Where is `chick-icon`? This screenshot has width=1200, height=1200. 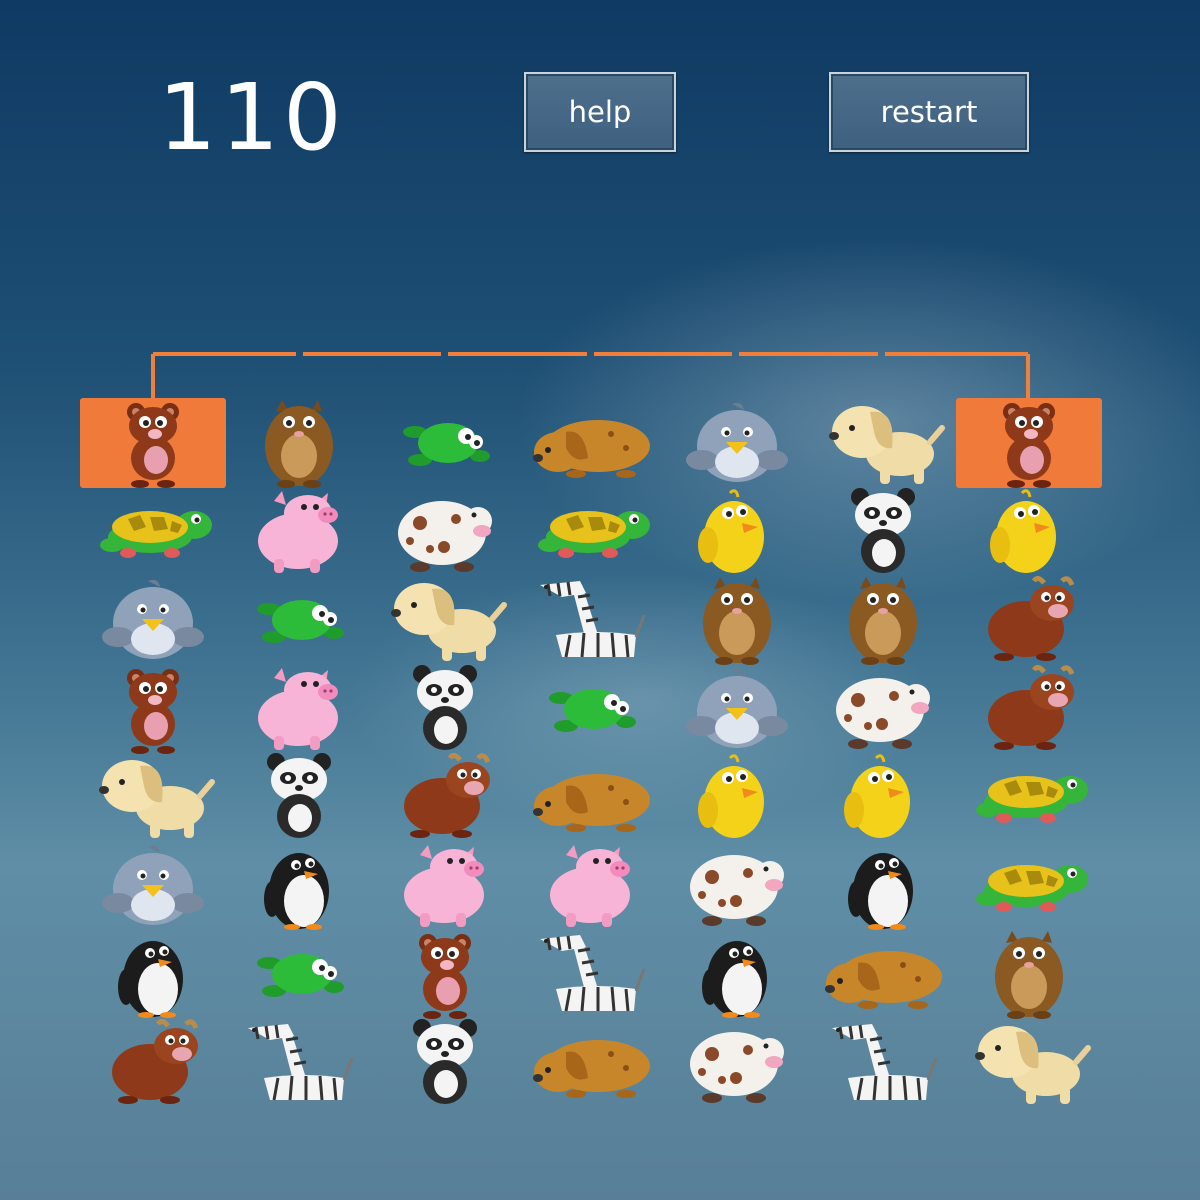 chick-icon is located at coordinates (883, 797).